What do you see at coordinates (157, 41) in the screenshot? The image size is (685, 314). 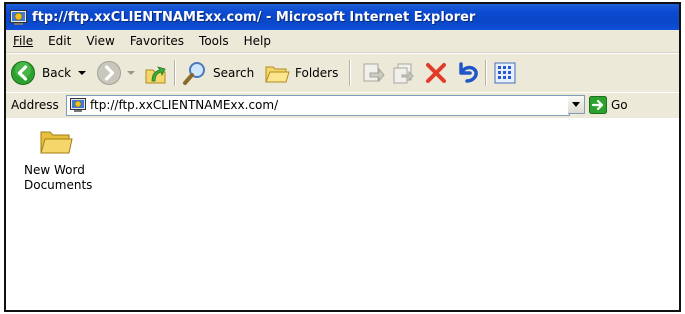 I see `menu-favorites: Favorites` at bounding box center [157, 41].